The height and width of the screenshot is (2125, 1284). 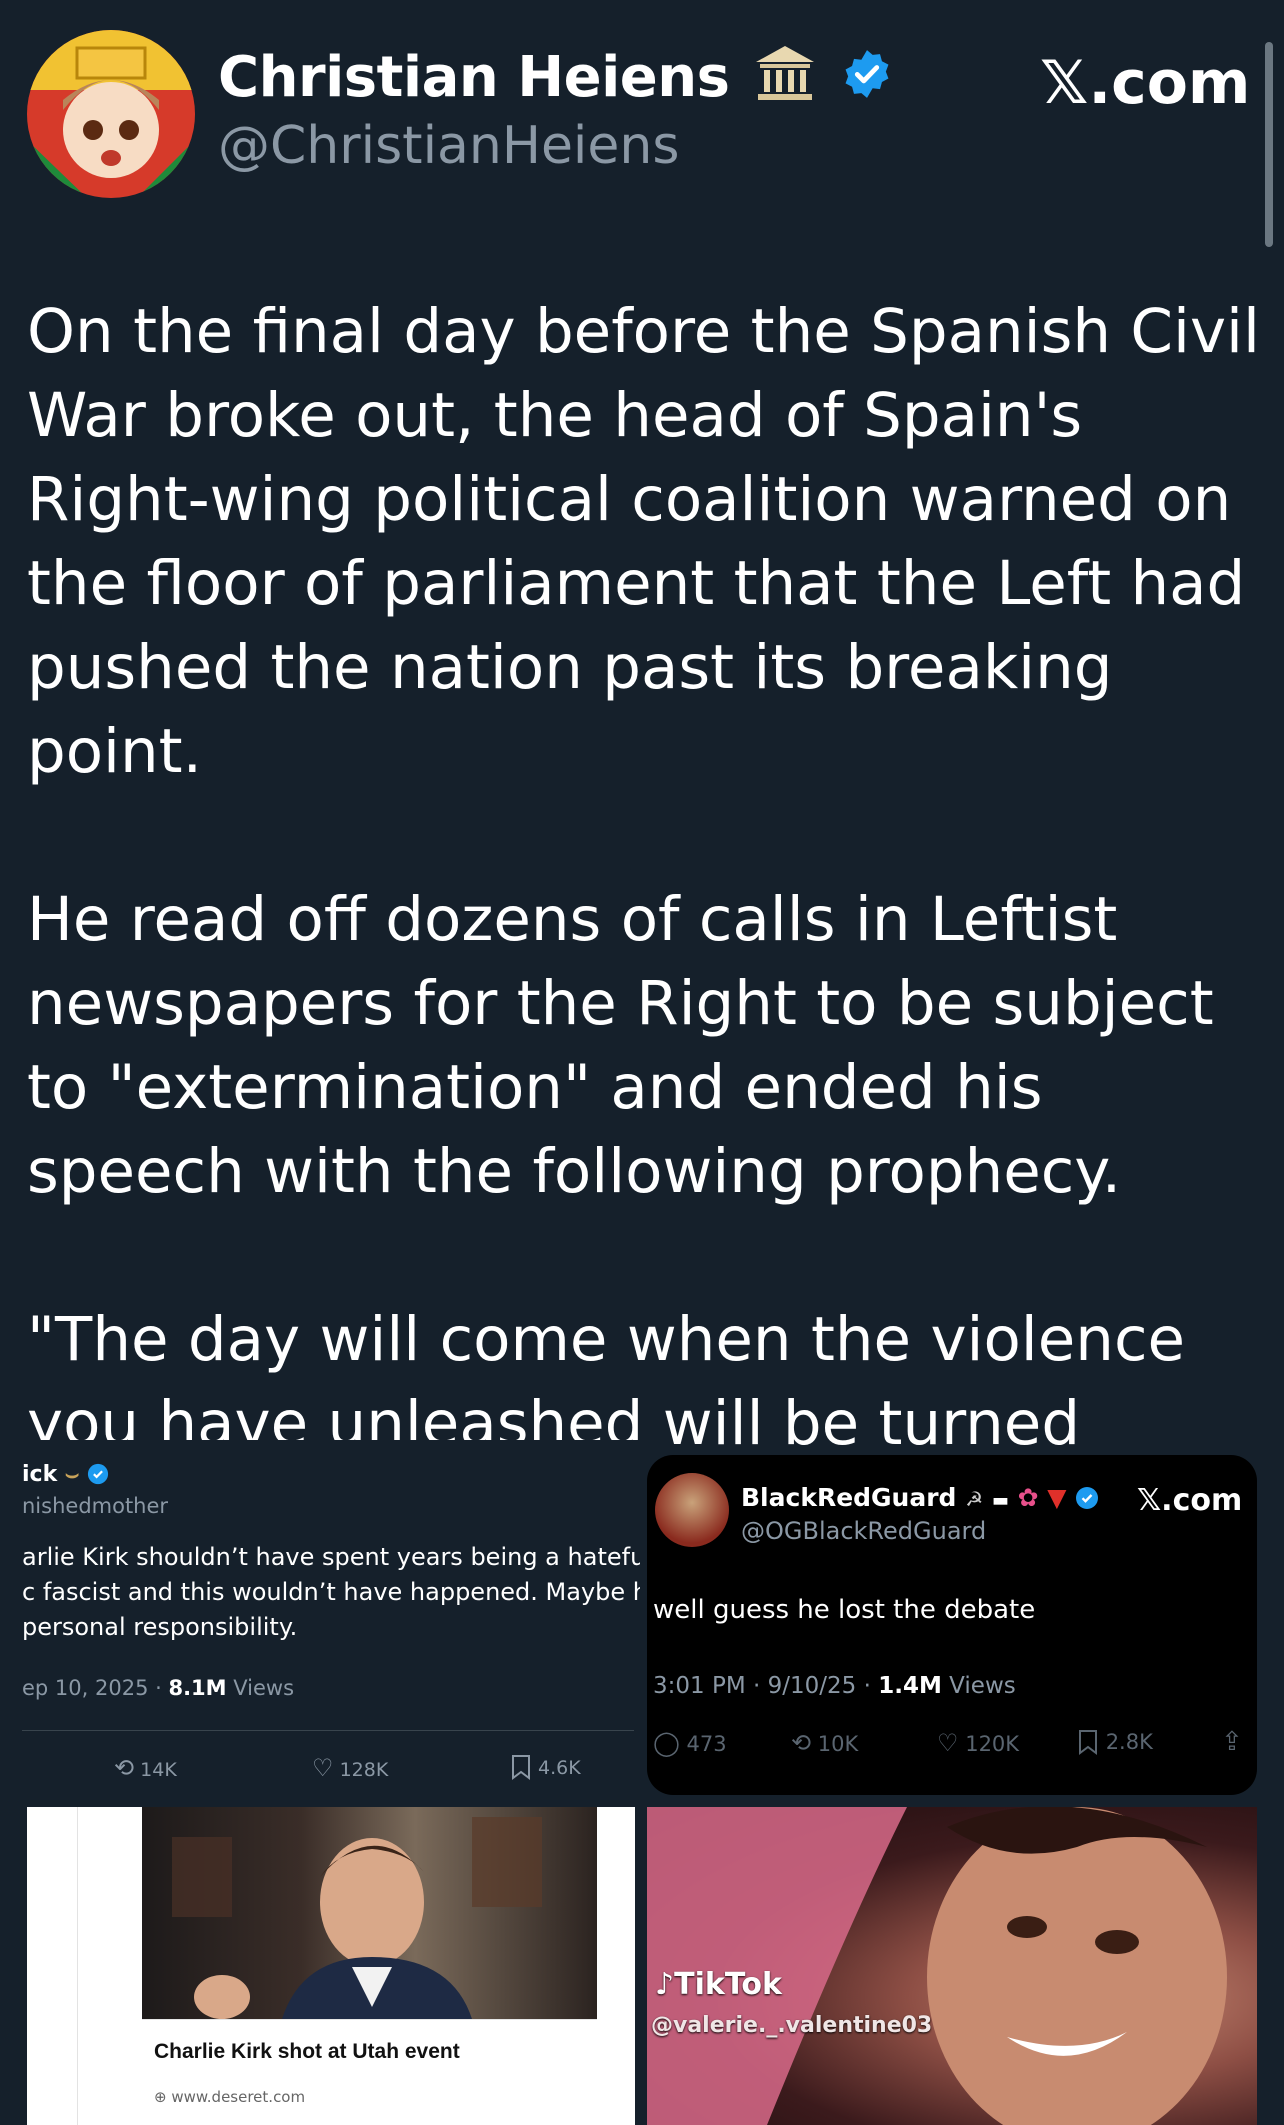 I want to click on scrollbar, so click(x=1269, y=144).